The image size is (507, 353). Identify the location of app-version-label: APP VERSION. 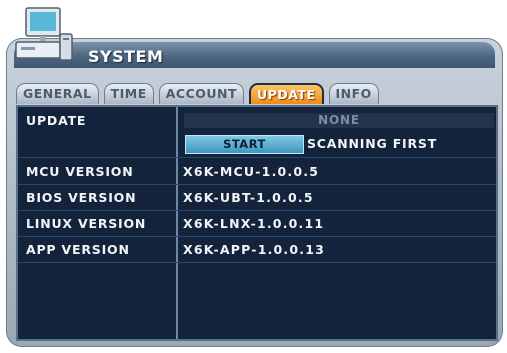
(78, 249).